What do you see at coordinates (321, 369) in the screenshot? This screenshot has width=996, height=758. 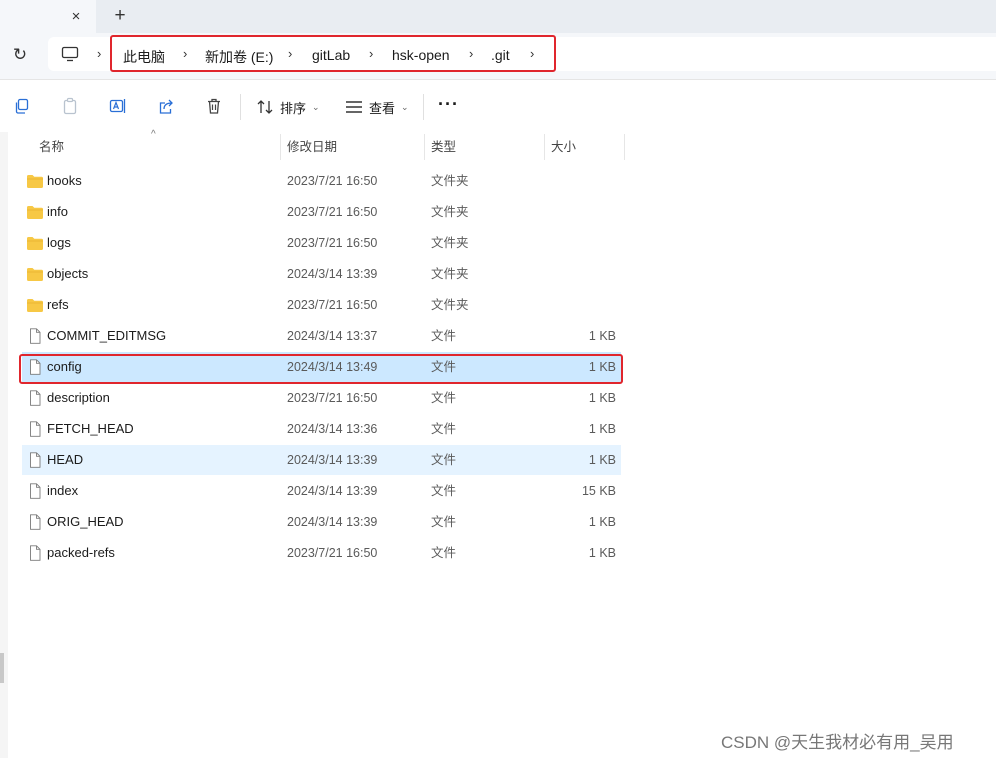 I see `selected-row-highlight-box` at bounding box center [321, 369].